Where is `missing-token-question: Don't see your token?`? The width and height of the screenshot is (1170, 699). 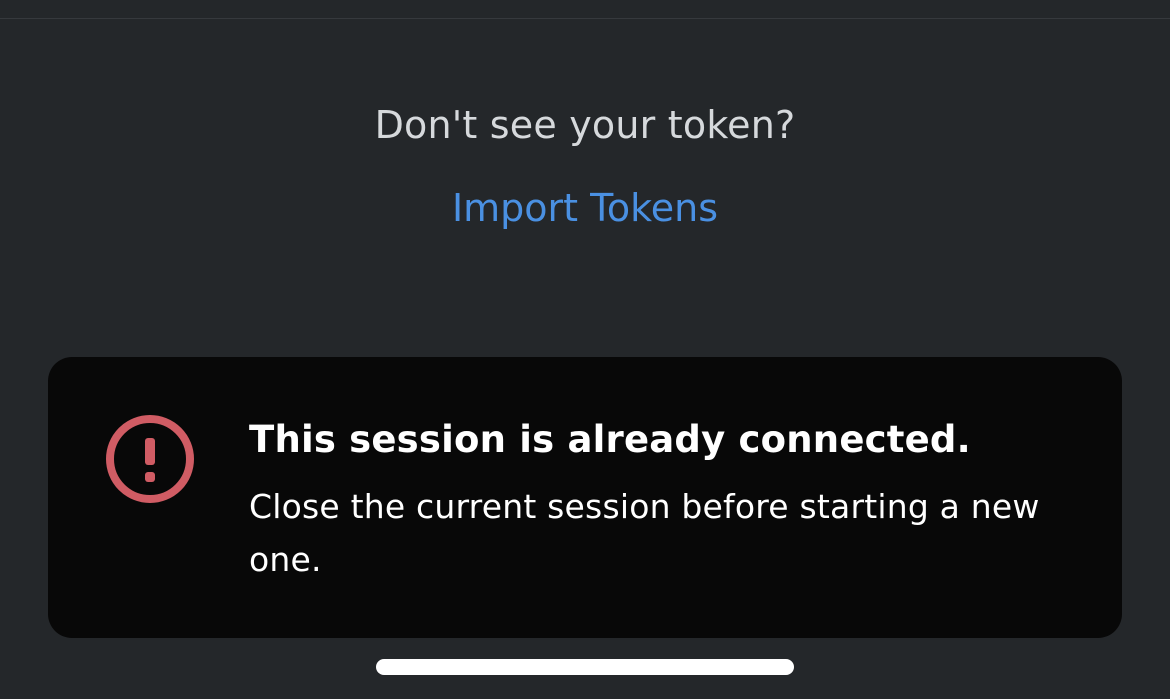 missing-token-question: Don't see your token? is located at coordinates (585, 125).